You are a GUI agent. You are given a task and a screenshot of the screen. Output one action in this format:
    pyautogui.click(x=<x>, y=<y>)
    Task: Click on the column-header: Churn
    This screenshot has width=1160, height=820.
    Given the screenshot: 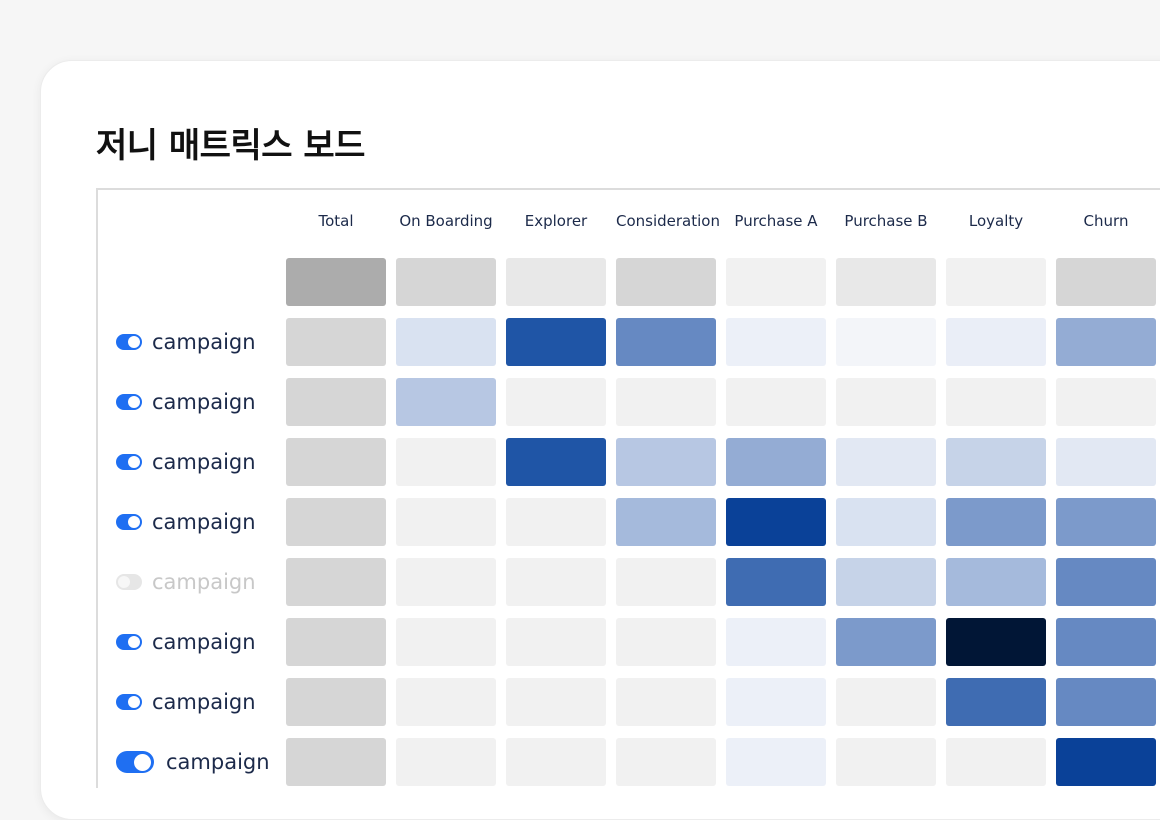 What is the action you would take?
    pyautogui.click(x=1106, y=221)
    